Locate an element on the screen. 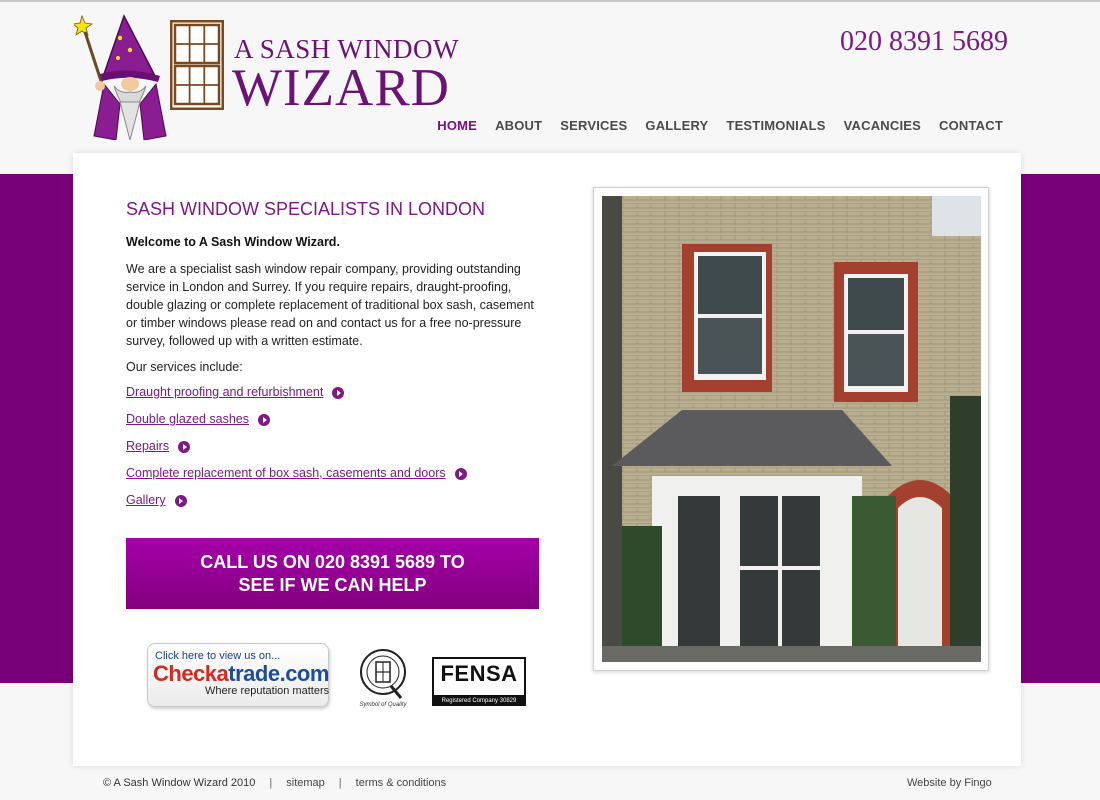  footer-credit: Website by Fingo is located at coordinates (949, 783).